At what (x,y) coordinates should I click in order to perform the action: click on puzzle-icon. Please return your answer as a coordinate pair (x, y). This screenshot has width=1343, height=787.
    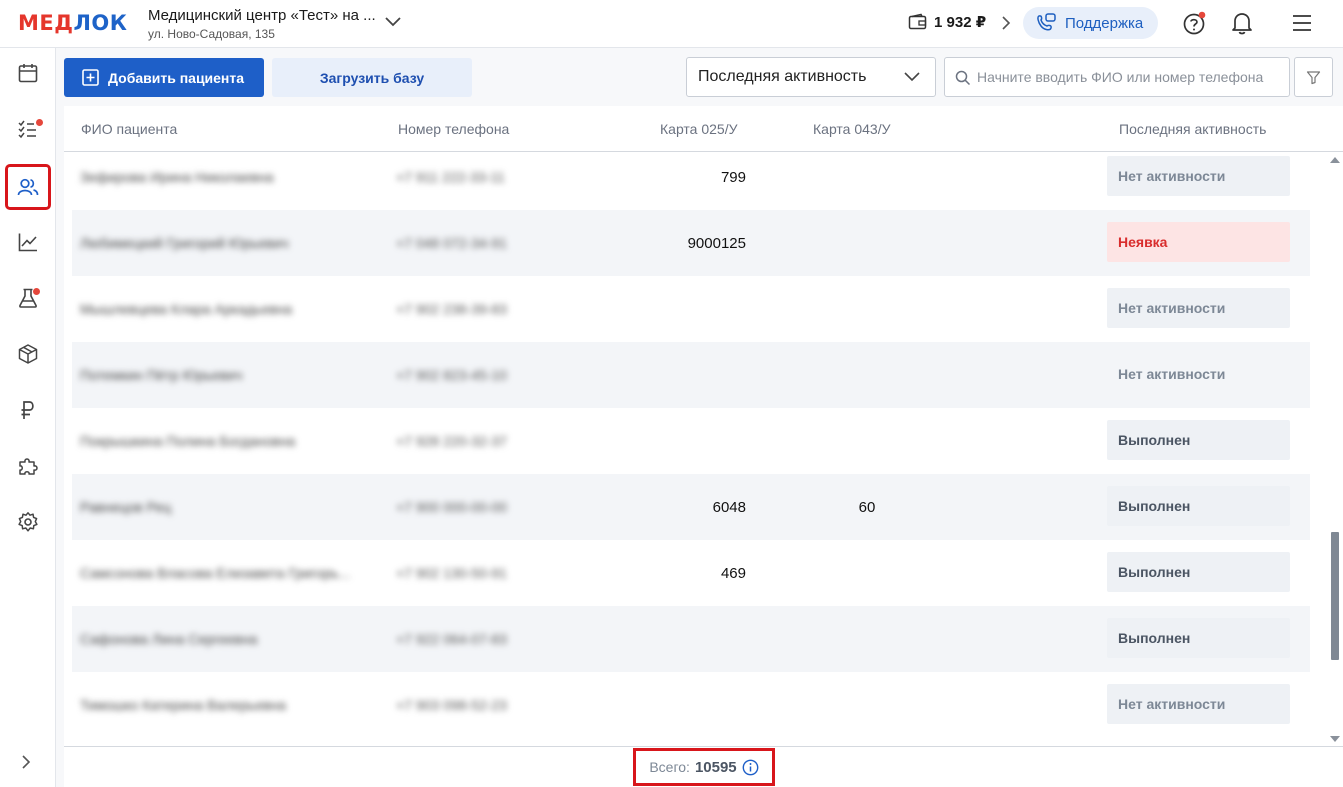
    Looking at the image, I should click on (28, 466).